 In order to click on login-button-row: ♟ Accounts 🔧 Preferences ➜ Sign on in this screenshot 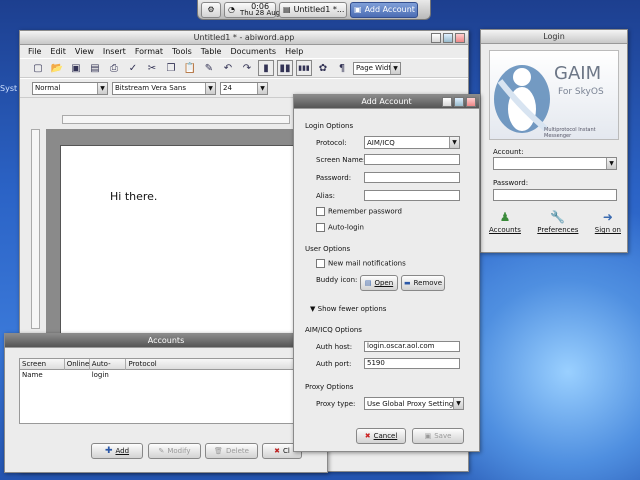, I will do `click(555, 222)`.